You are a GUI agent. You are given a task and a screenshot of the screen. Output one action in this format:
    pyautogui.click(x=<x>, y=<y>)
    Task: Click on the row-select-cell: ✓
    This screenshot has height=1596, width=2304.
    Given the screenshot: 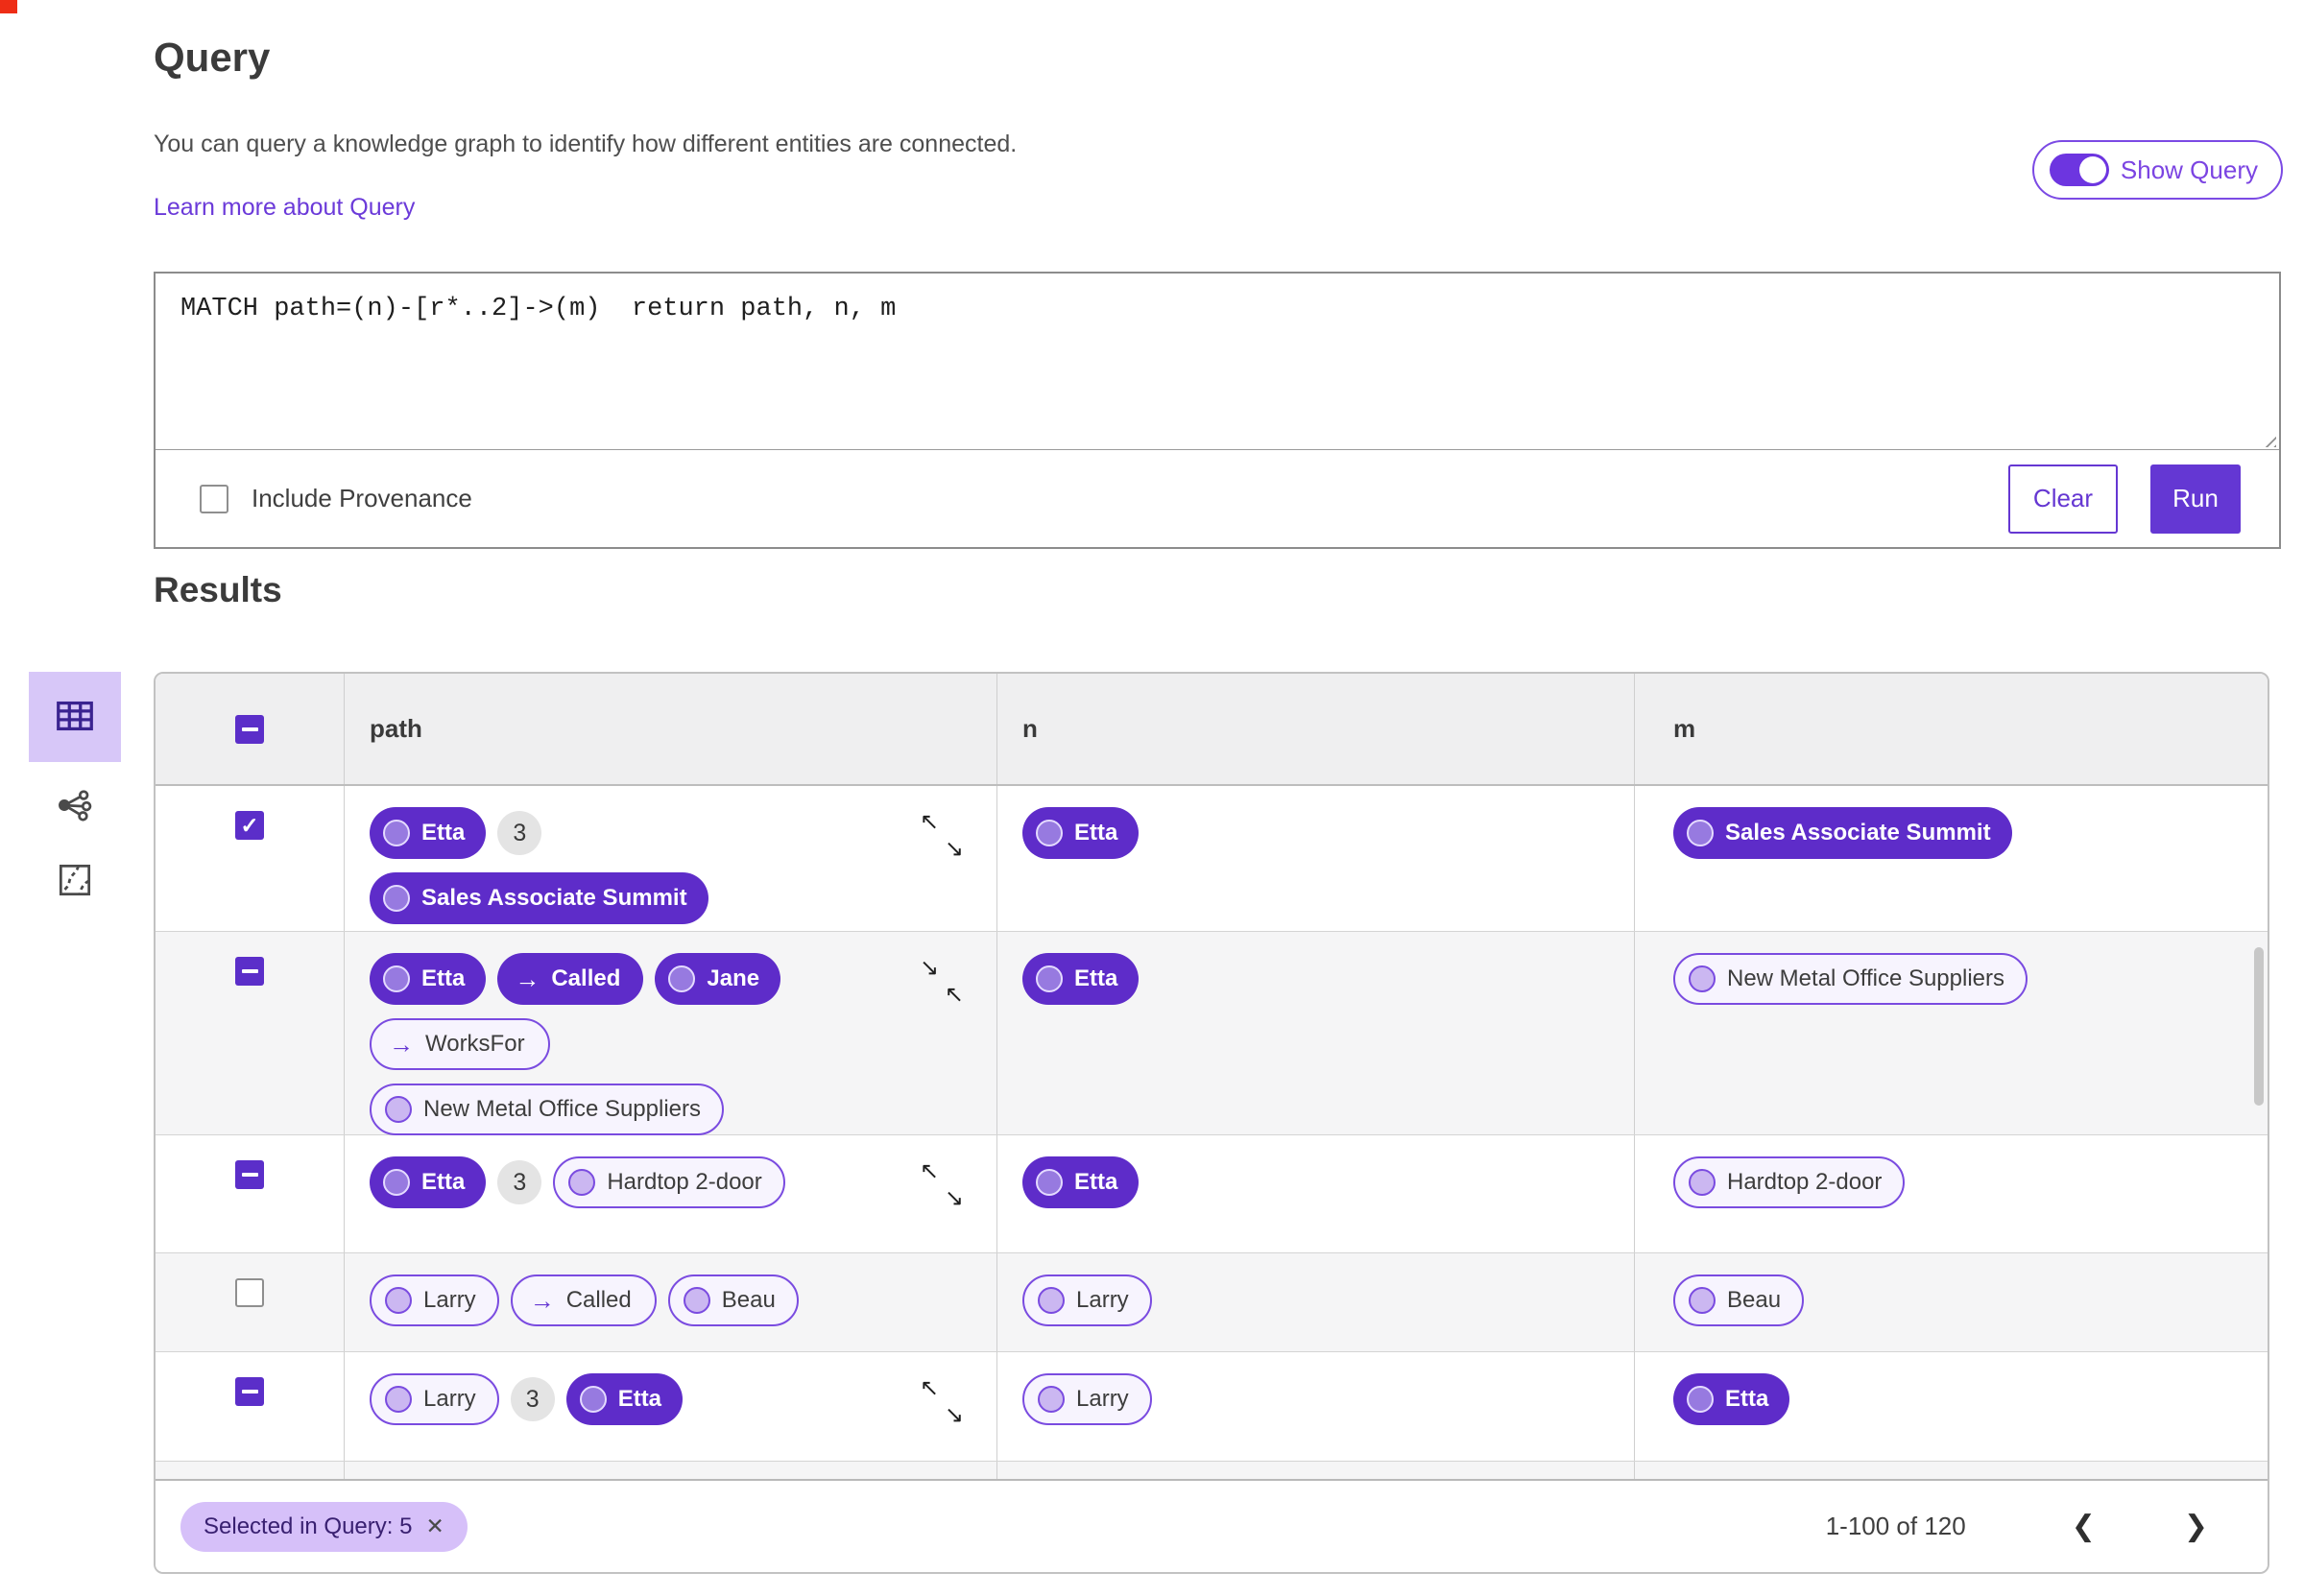 What is the action you would take?
    pyautogui.click(x=250, y=858)
    